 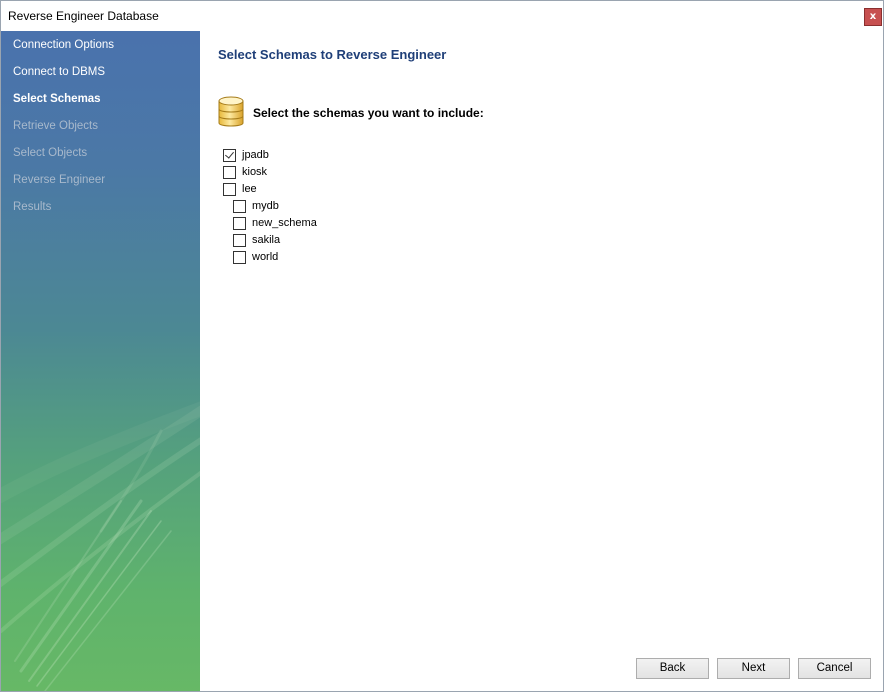 I want to click on close-button: x, so click(x=873, y=17).